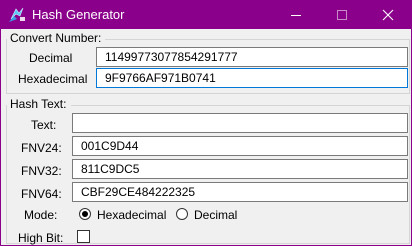 This screenshot has width=412, height=246. Describe the element at coordinates (17, 15) in the screenshot. I see `app-icon` at that location.